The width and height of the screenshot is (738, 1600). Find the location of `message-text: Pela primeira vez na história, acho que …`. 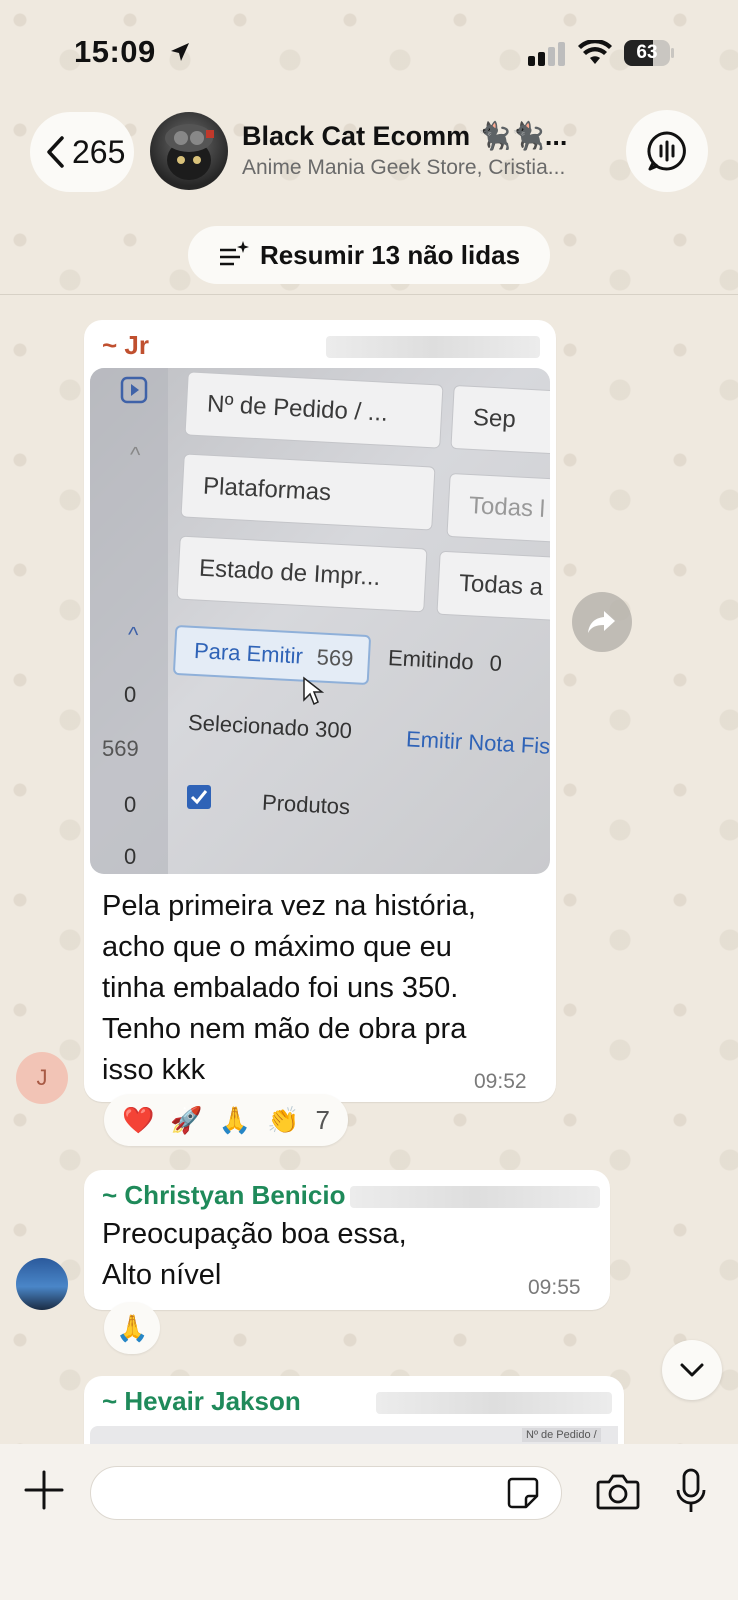

message-text: Pela primeira vez na história, acho que … is located at coordinates (289, 988).